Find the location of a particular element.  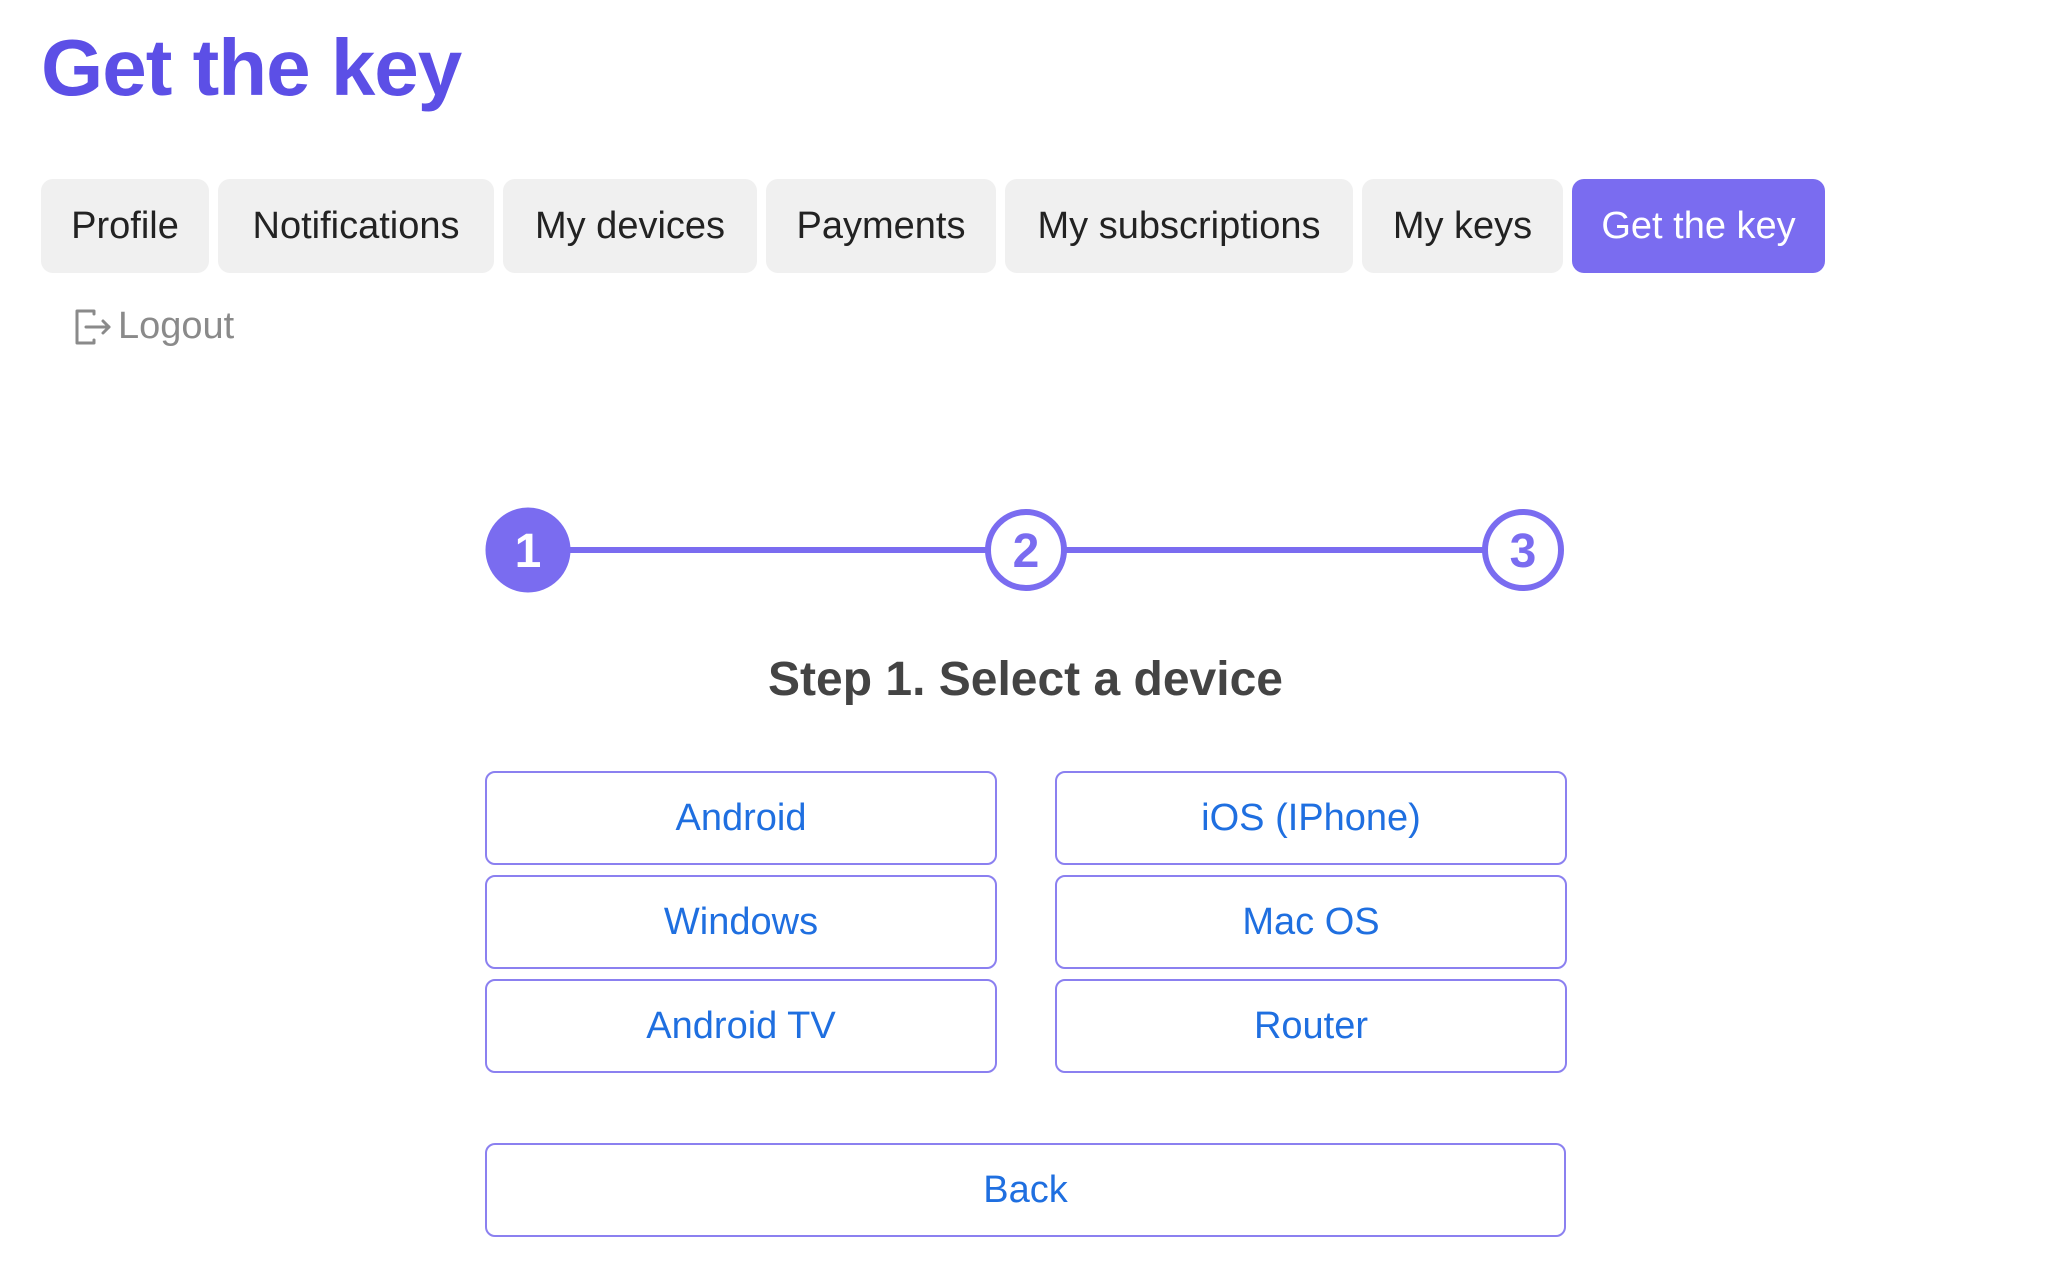

progress-stepper: 1 2 3 is located at coordinates (1025, 550).